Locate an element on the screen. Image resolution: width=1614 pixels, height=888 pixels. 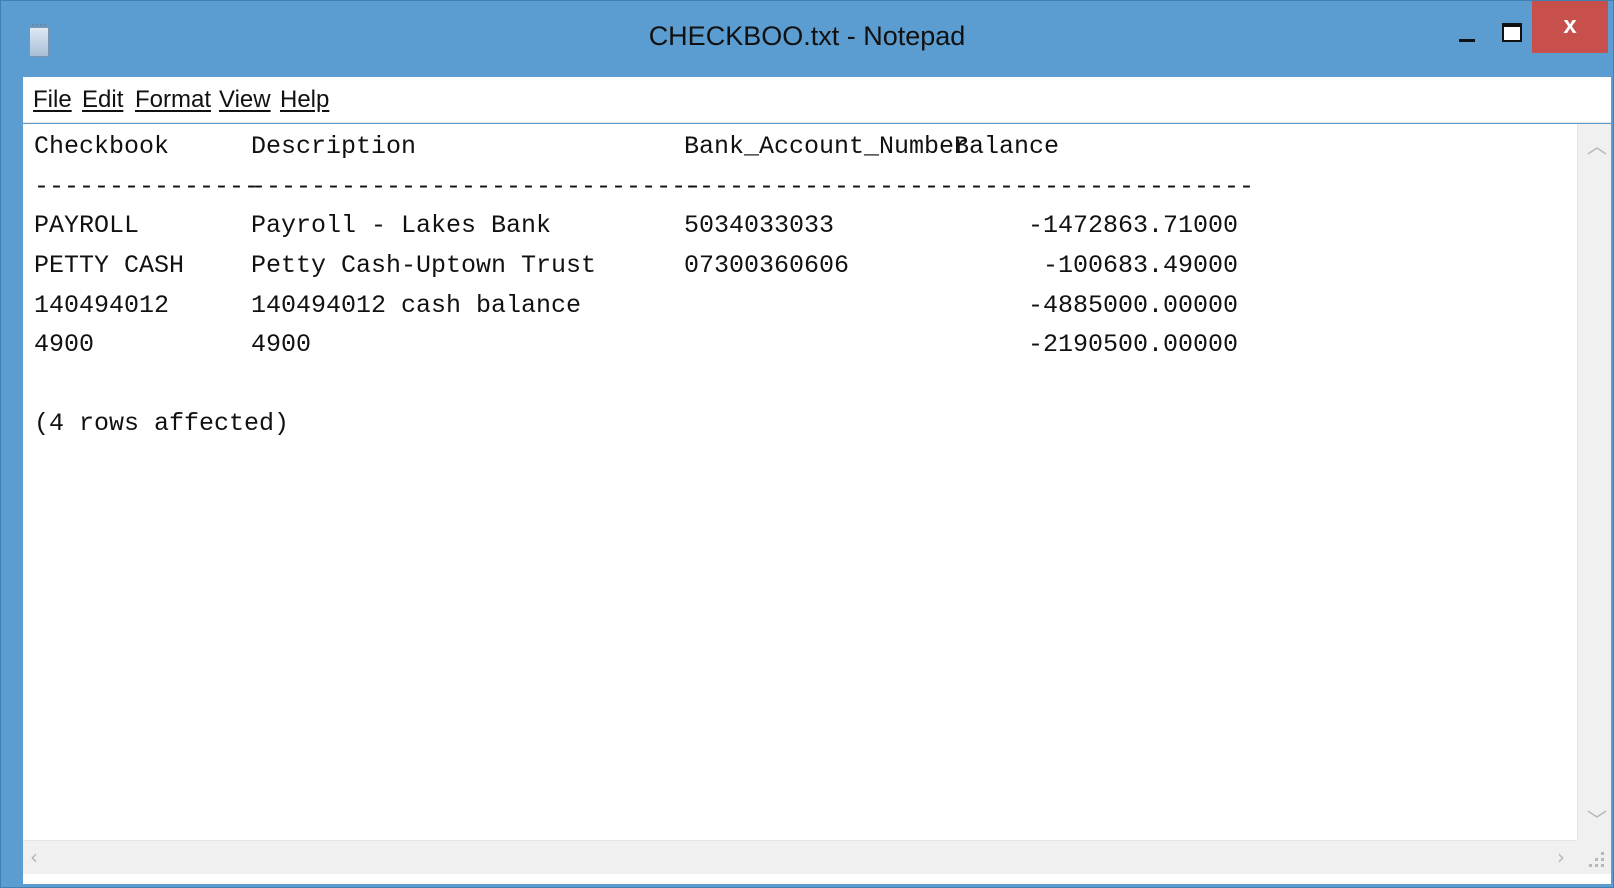
minimize-button is located at coordinates (1467, 34).